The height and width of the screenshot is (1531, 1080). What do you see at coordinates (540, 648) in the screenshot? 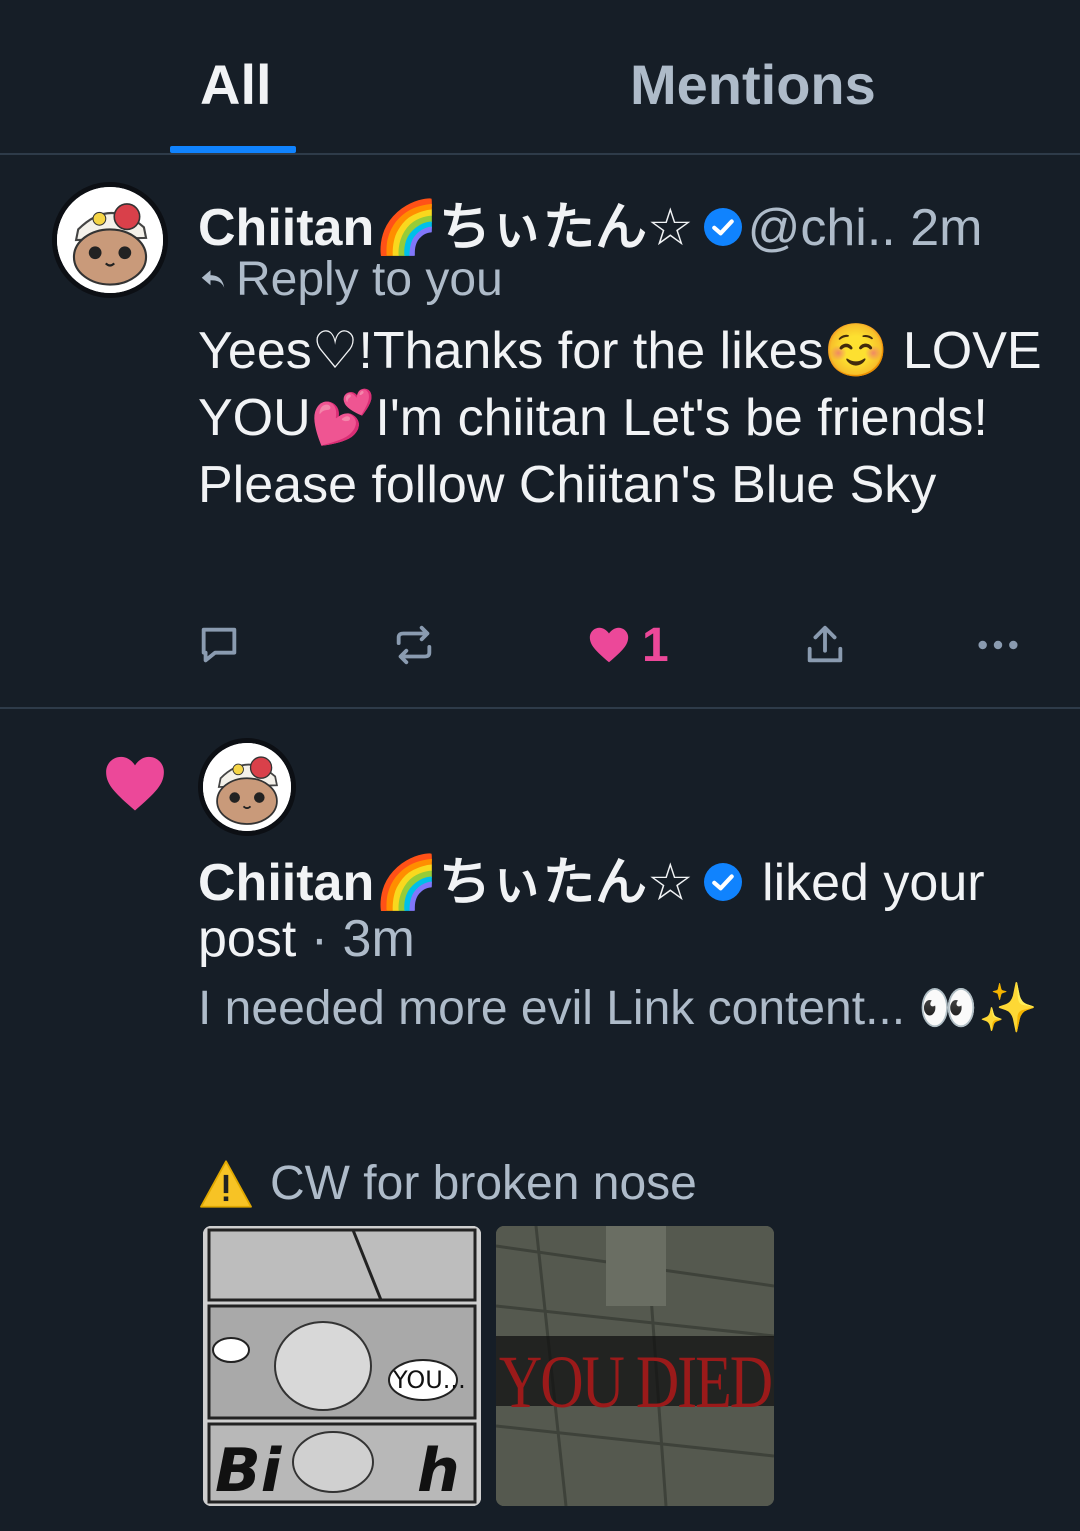
I see `post-actions: 1` at bounding box center [540, 648].